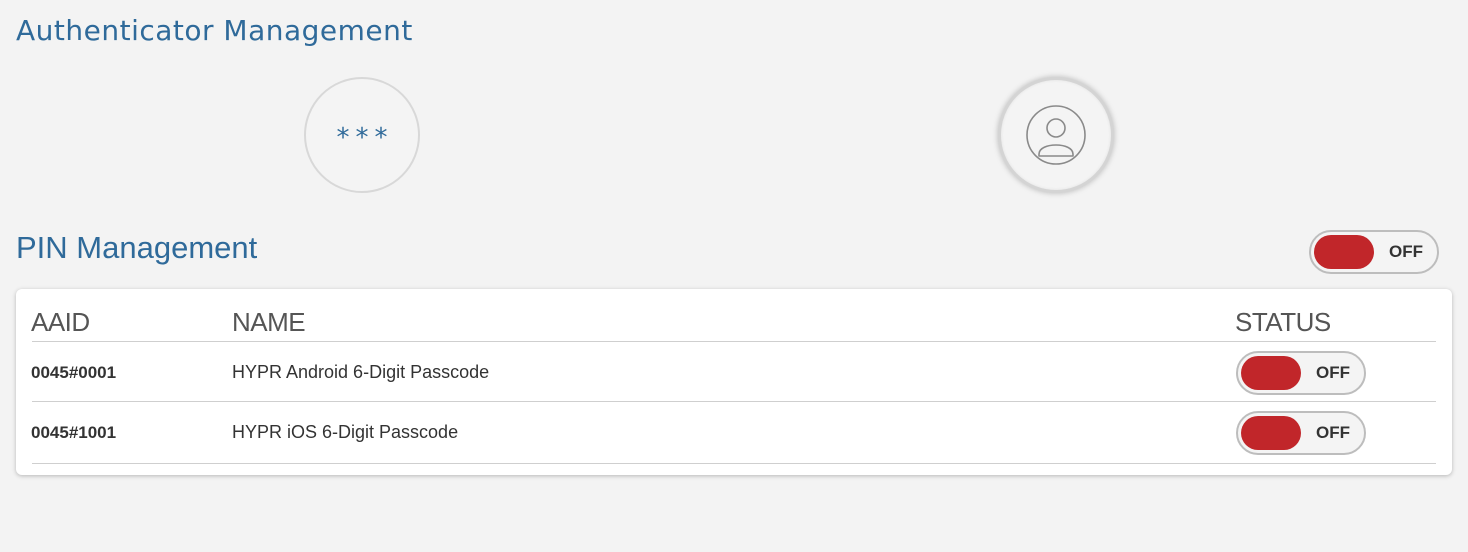 The height and width of the screenshot is (552, 1468). What do you see at coordinates (137, 247) in the screenshot?
I see `pin-management-title: PIN Management` at bounding box center [137, 247].